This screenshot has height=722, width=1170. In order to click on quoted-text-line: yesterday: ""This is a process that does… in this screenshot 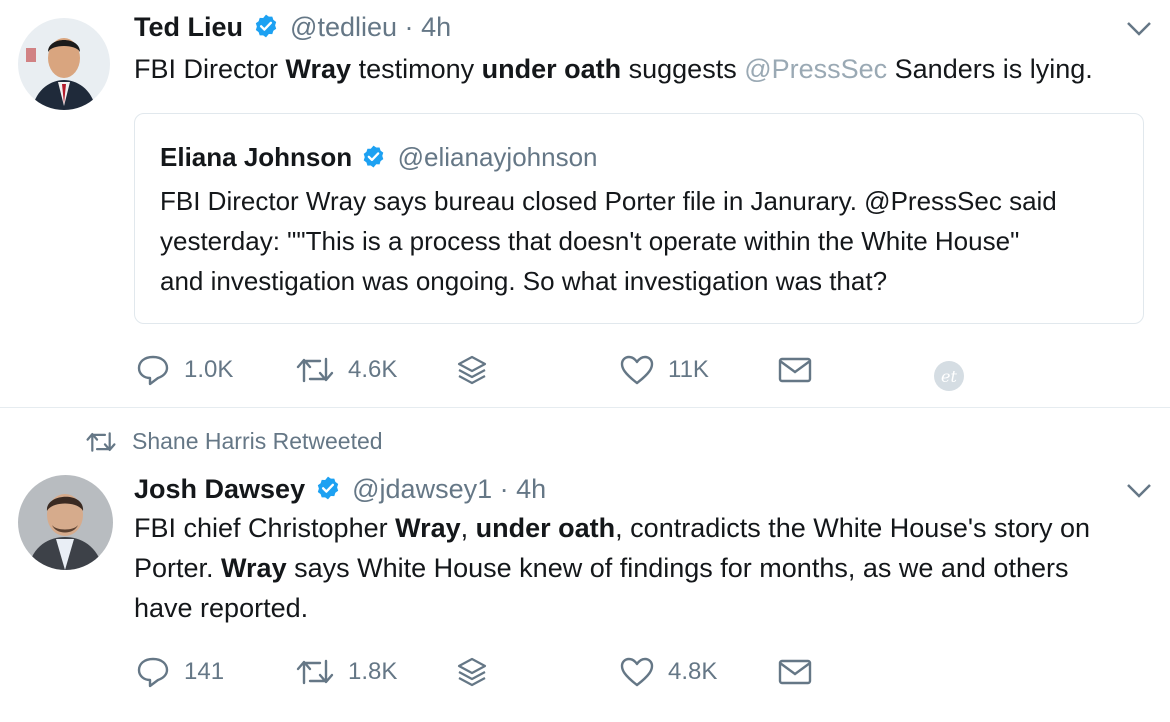, I will do `click(590, 241)`.